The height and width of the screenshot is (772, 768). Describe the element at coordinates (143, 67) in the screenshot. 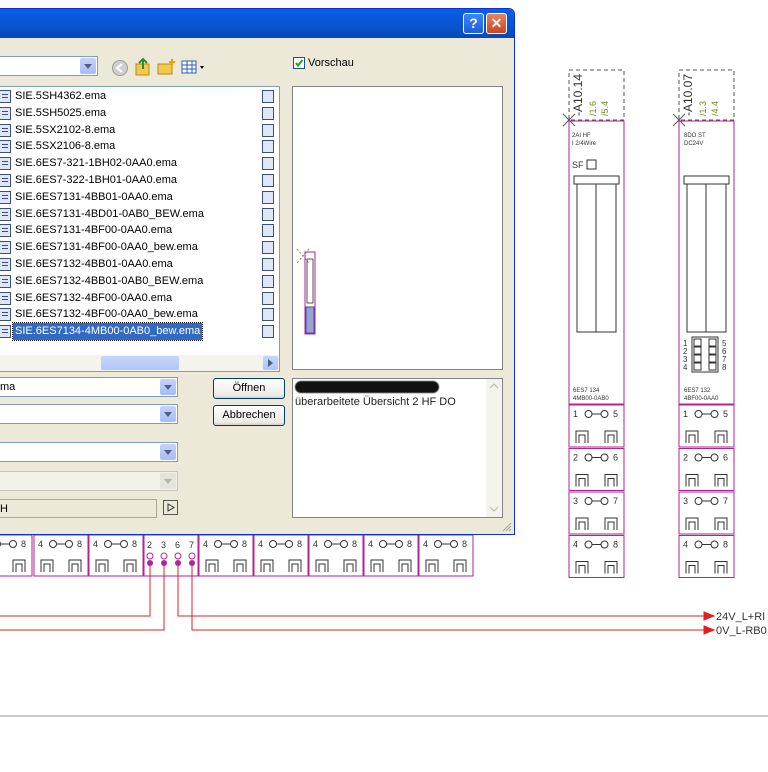

I see `up-folder-icon` at that location.